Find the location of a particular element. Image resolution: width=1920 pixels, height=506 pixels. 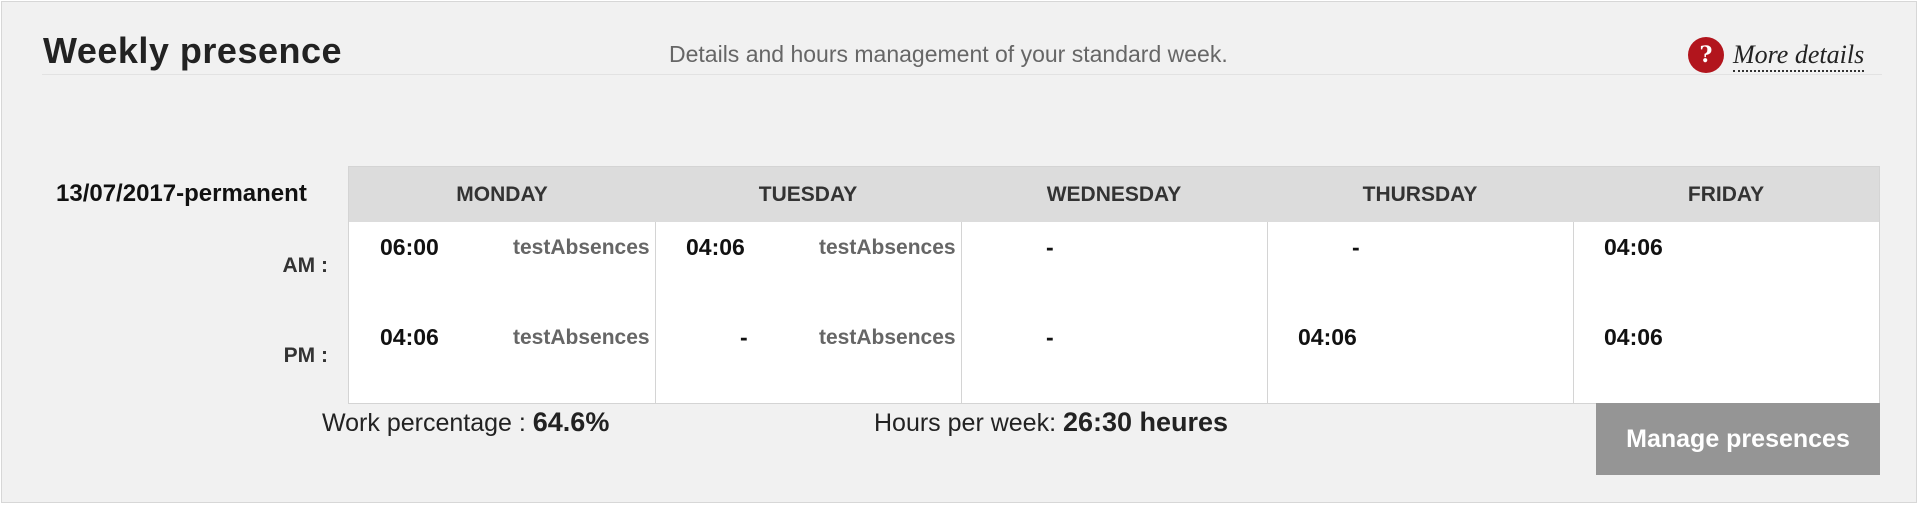

day-column-friday: 04:06 04:06 is located at coordinates (1726, 312).